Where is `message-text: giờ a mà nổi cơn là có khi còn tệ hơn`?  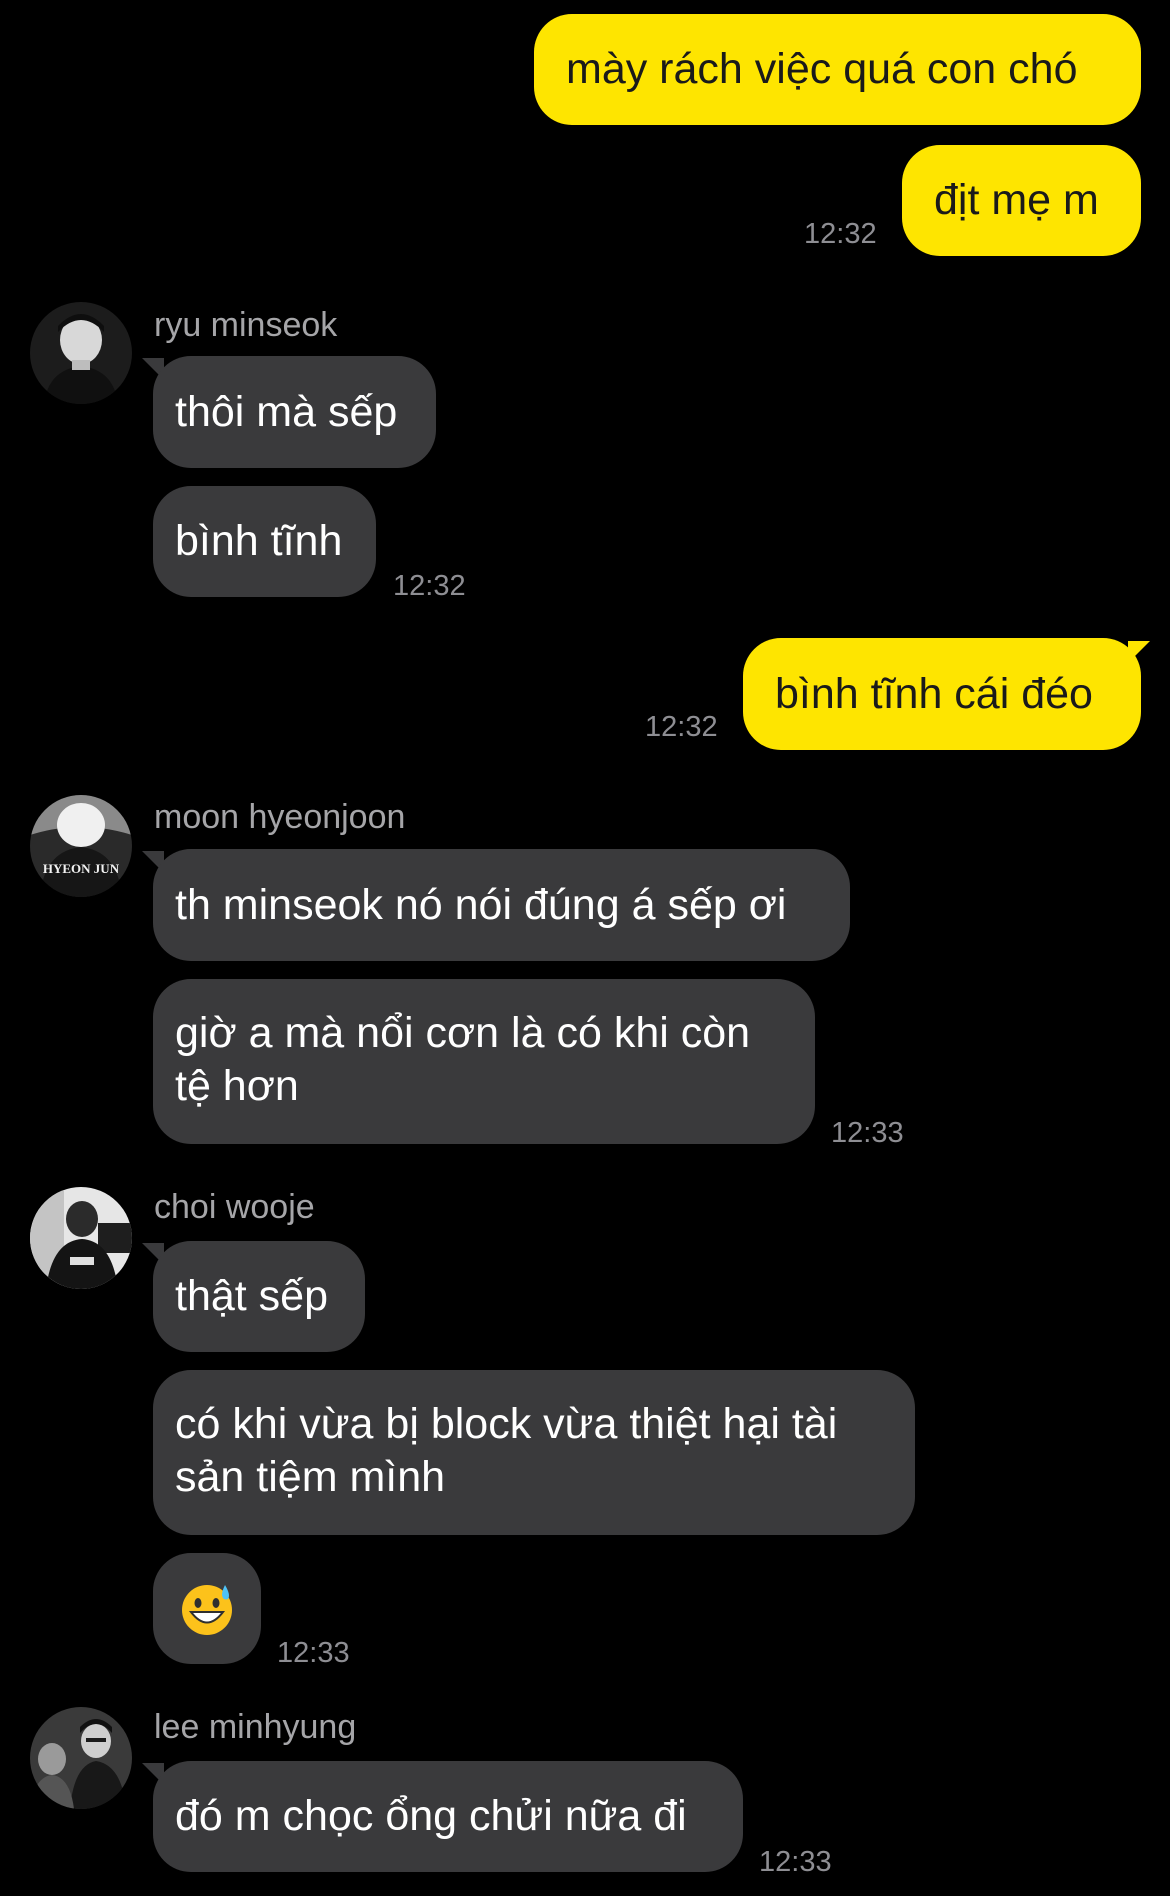
message-text: giờ a mà nổi cơn là có khi còn tệ hơn is located at coordinates (463, 1059).